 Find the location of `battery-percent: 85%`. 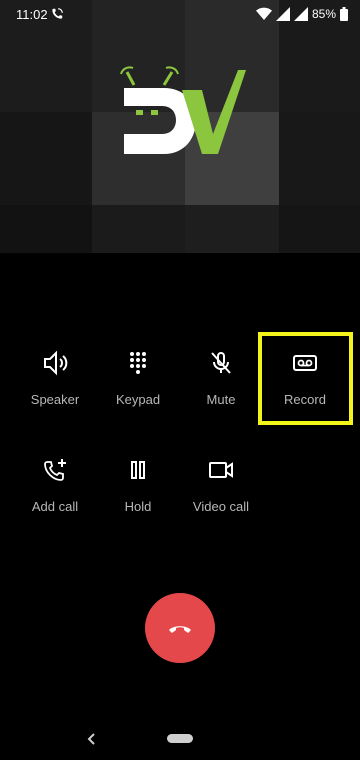

battery-percent: 85% is located at coordinates (323, 14).